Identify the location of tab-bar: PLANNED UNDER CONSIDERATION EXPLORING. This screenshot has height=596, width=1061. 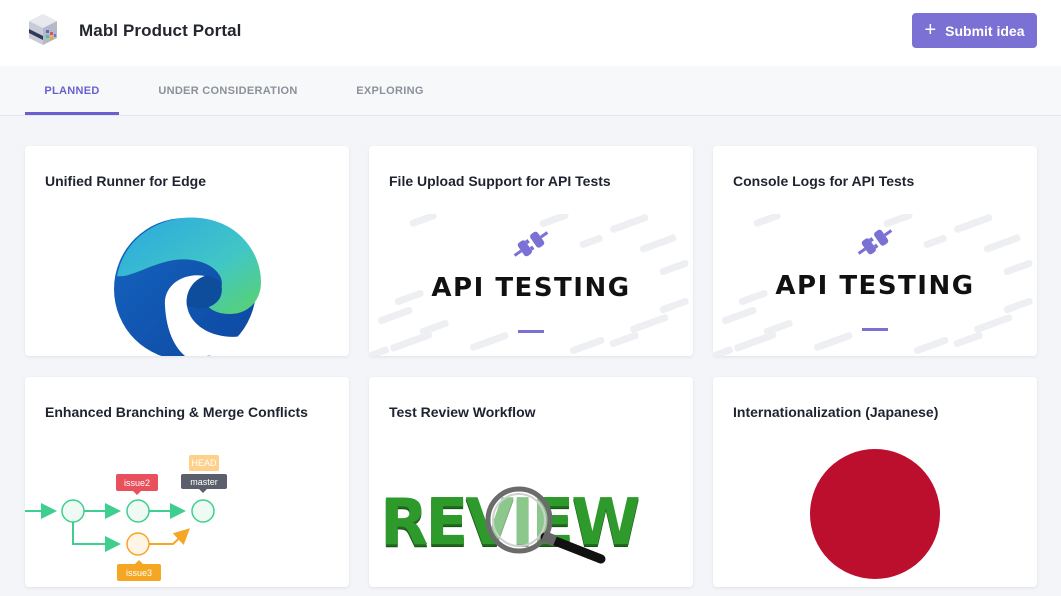
(530, 91).